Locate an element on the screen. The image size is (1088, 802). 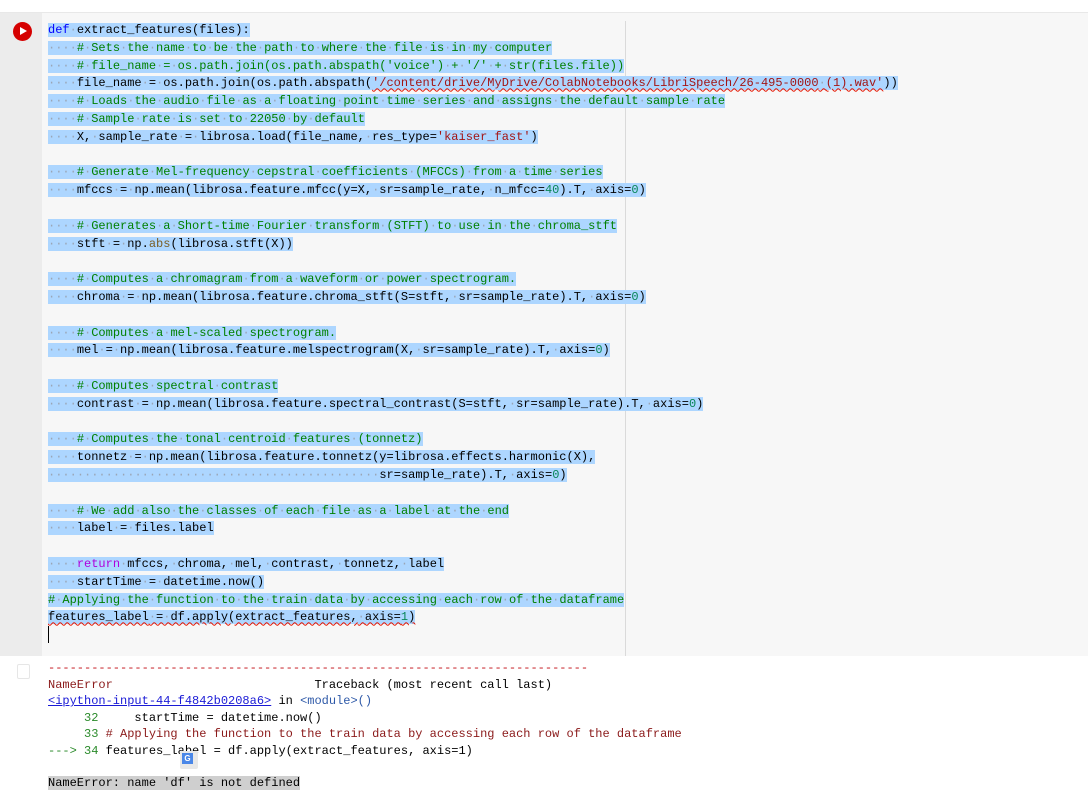
code-line: def·extract_features(files): is located at coordinates (149, 30).